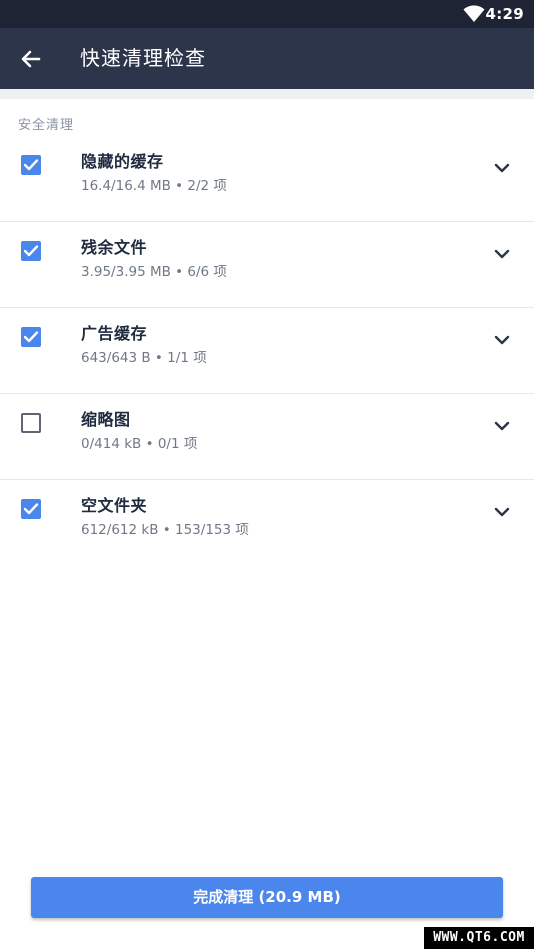  What do you see at coordinates (154, 186) in the screenshot?
I see `item-detail: 16.4/16.4 MB • 2/2 项` at bounding box center [154, 186].